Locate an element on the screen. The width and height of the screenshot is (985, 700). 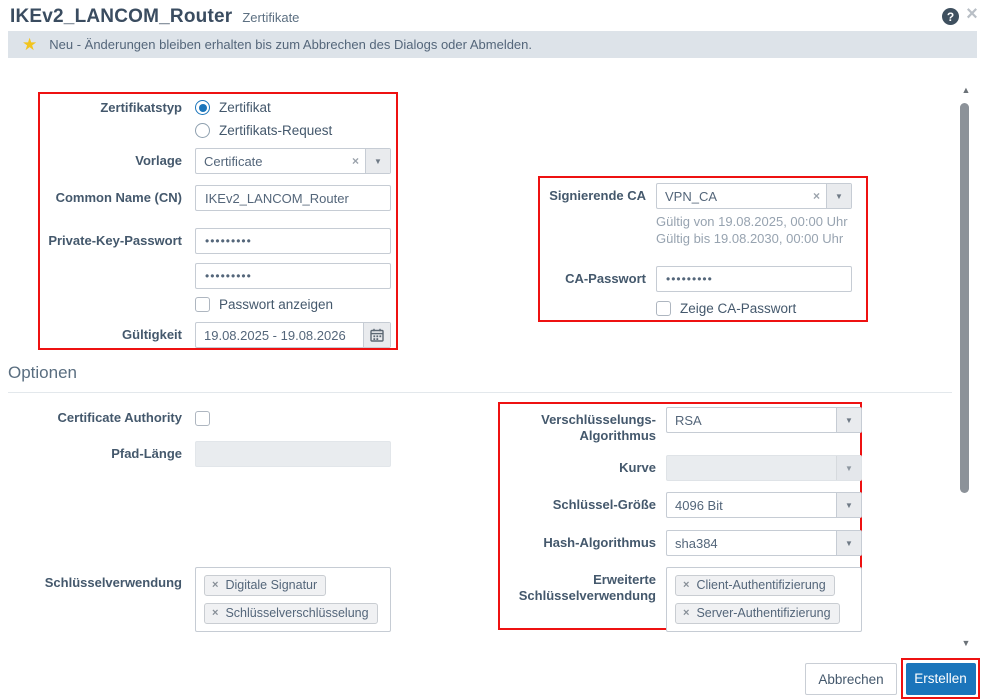
scrollbar: ▲ ▼ is located at coordinates (966, 366).